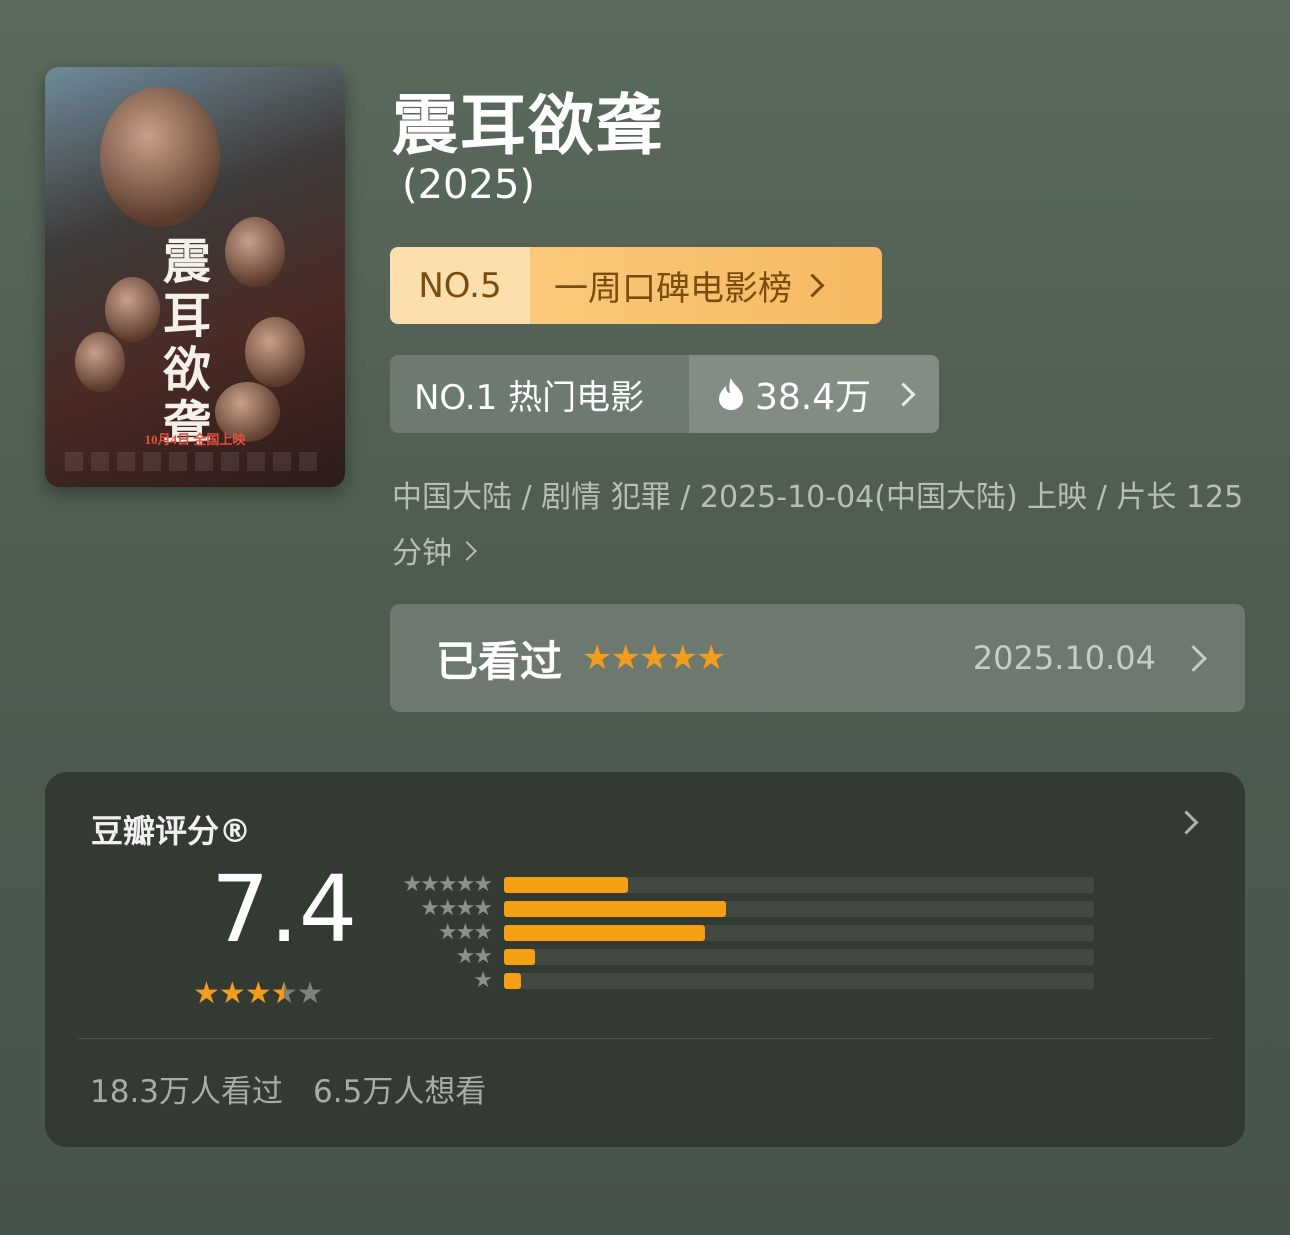  I want to click on want-count: 6.5万人想看, so click(399, 1092).